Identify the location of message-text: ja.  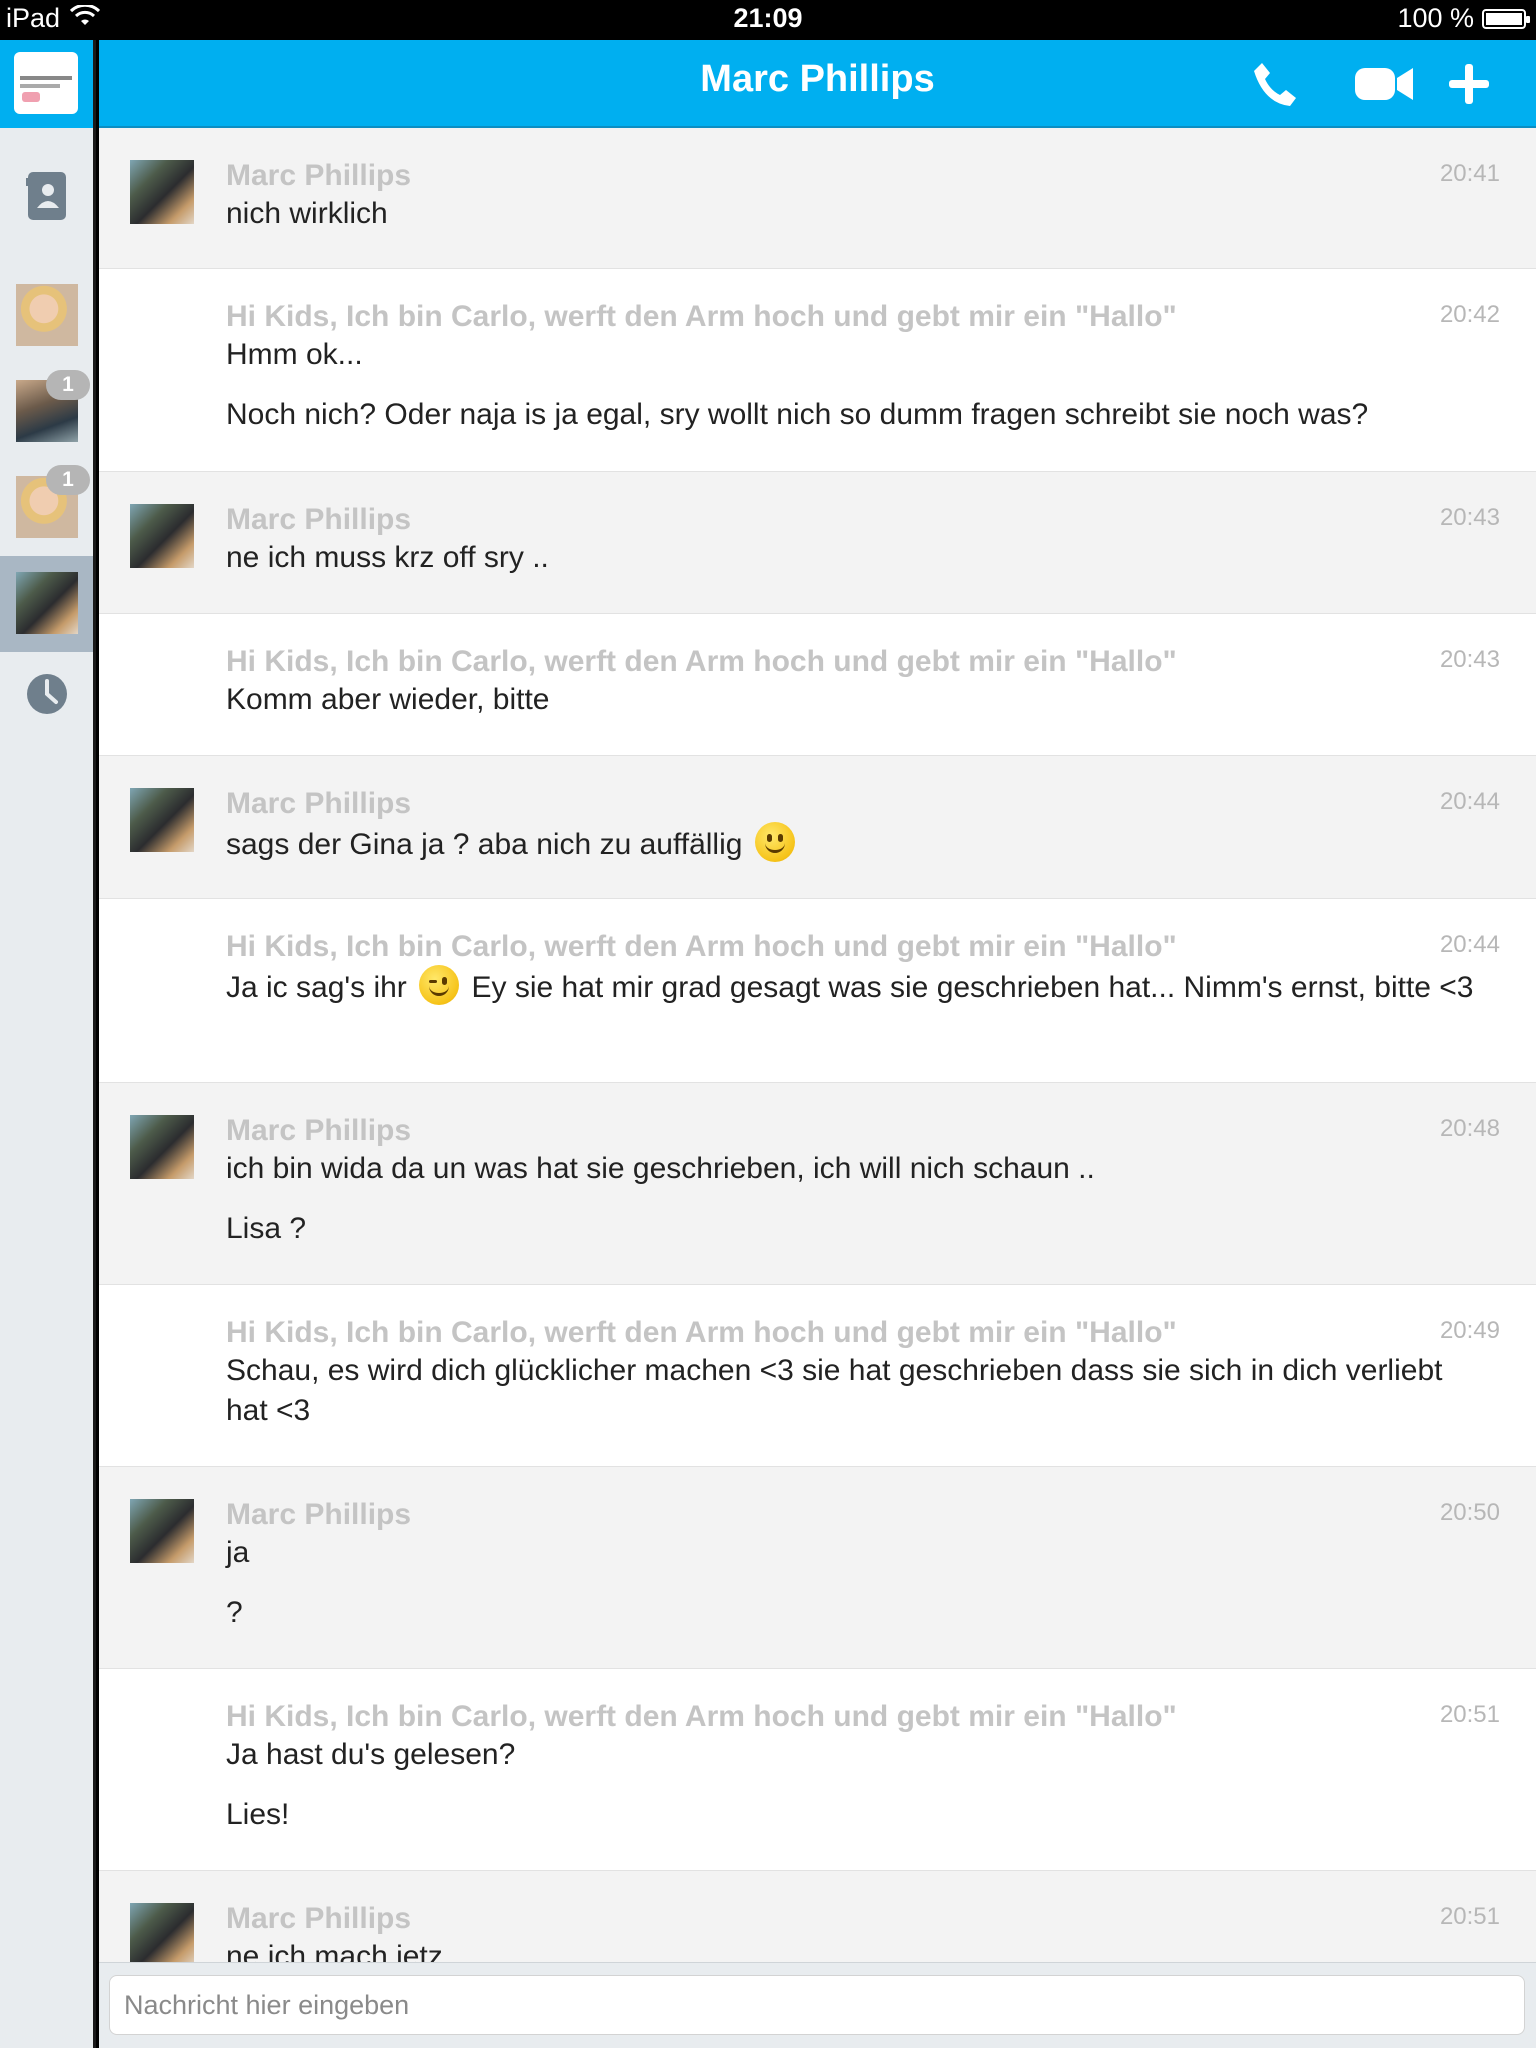
(238, 1552).